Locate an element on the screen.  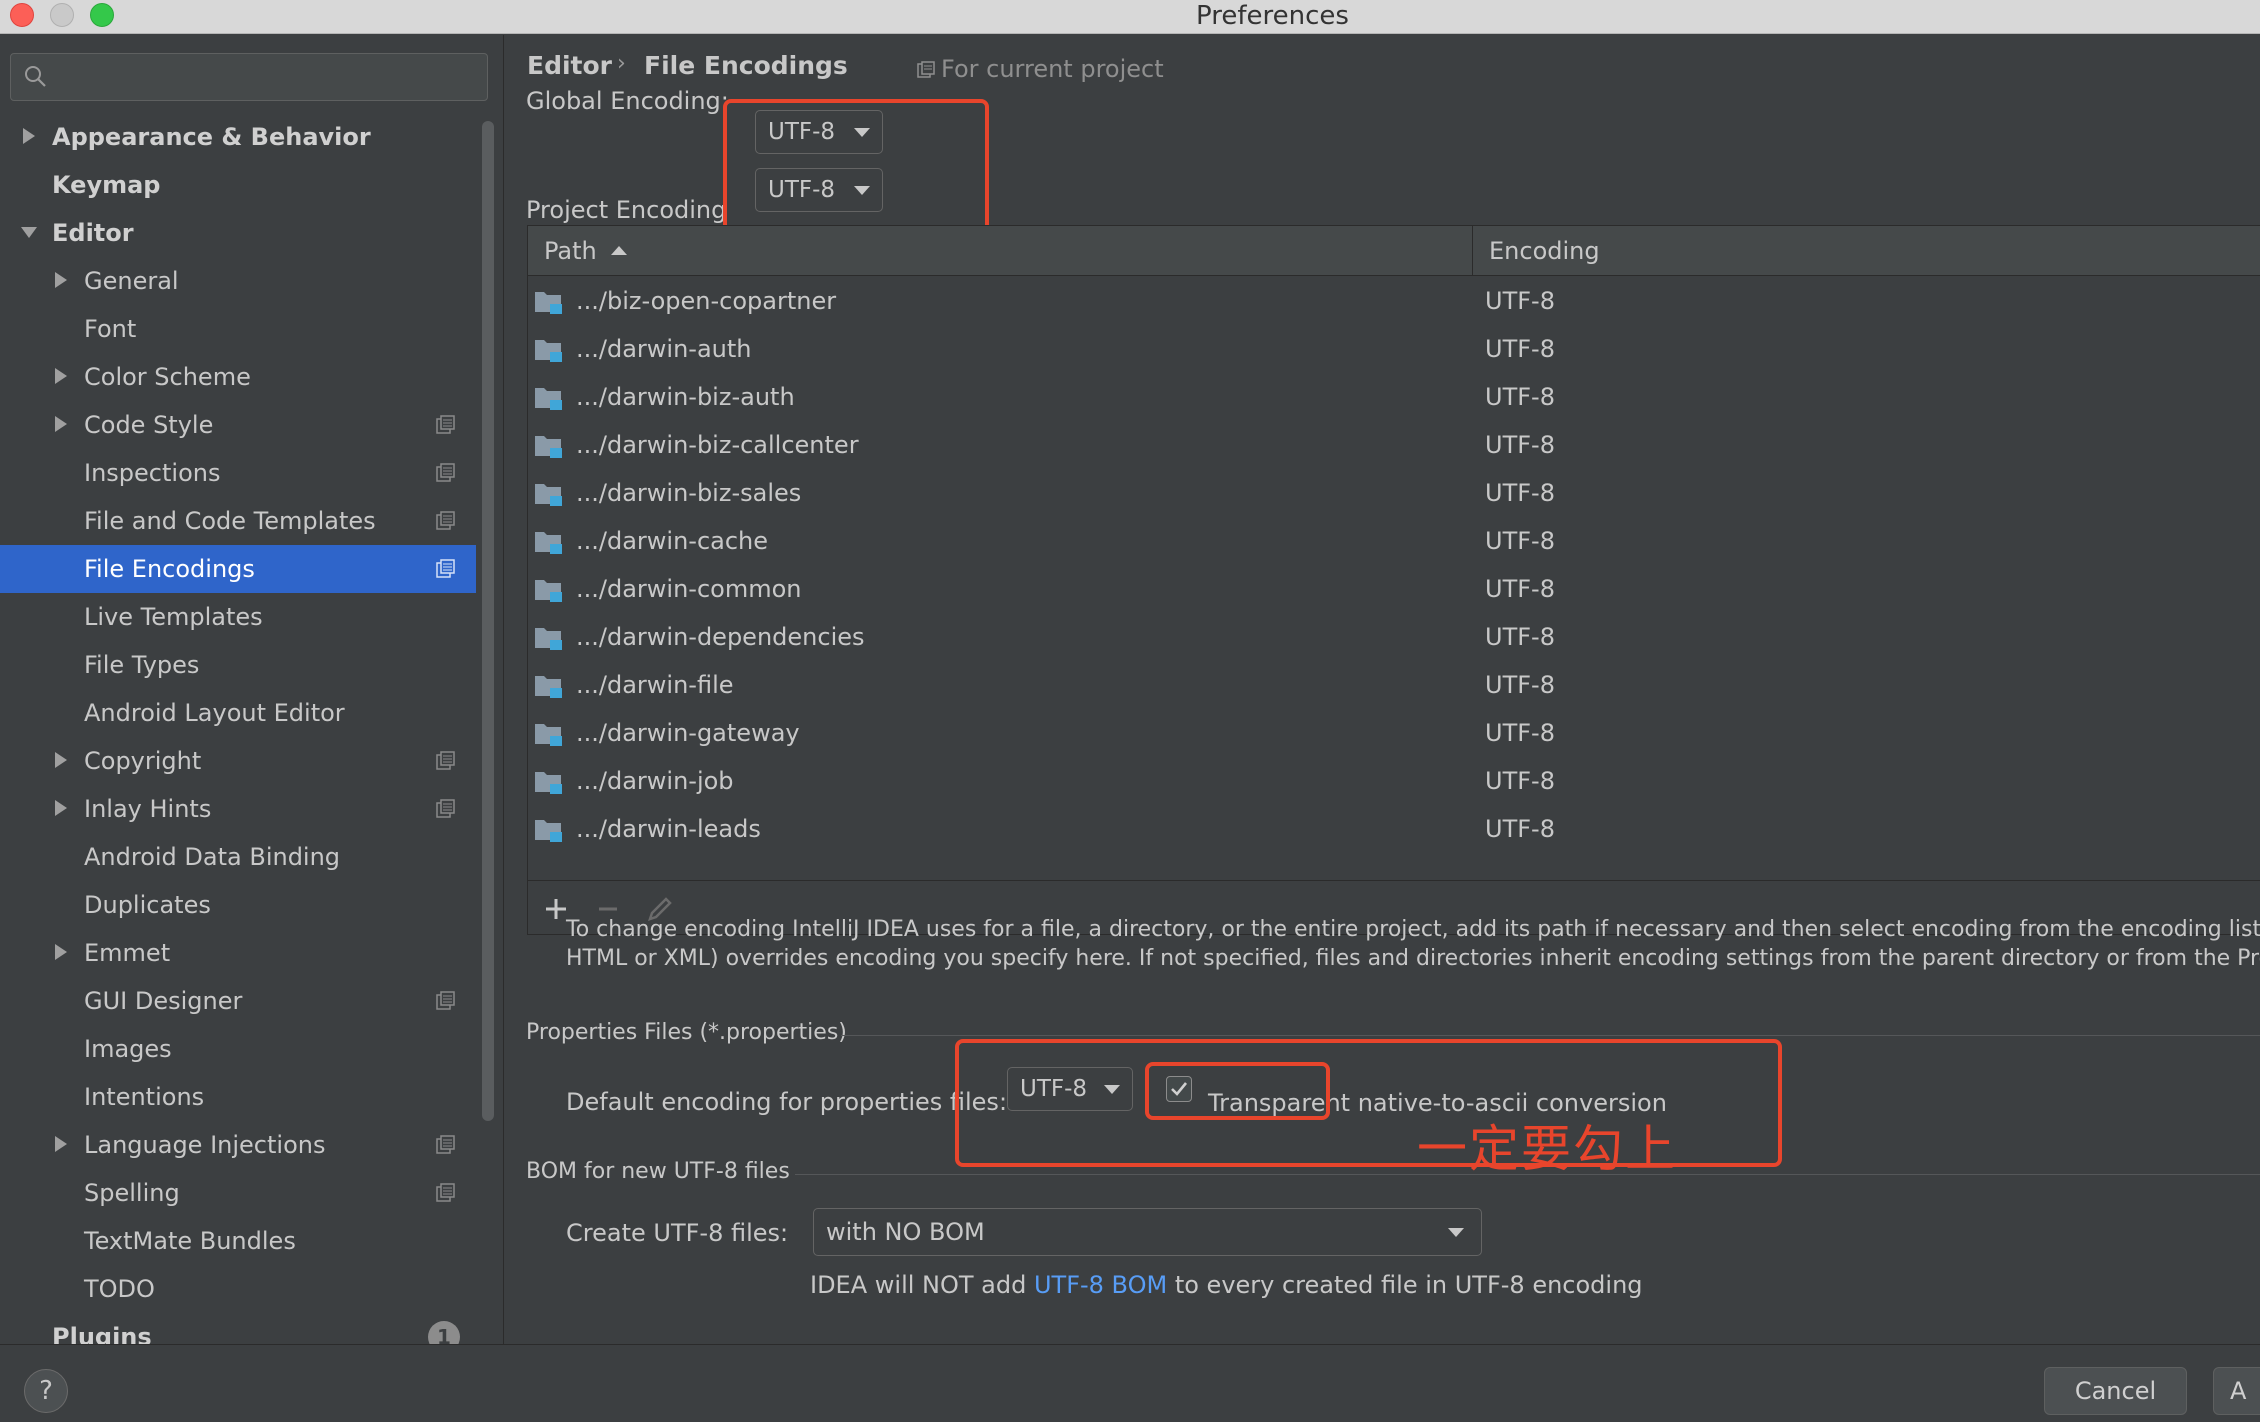
sidebar-item-file-encodings: File Encodings is located at coordinates (238, 569).